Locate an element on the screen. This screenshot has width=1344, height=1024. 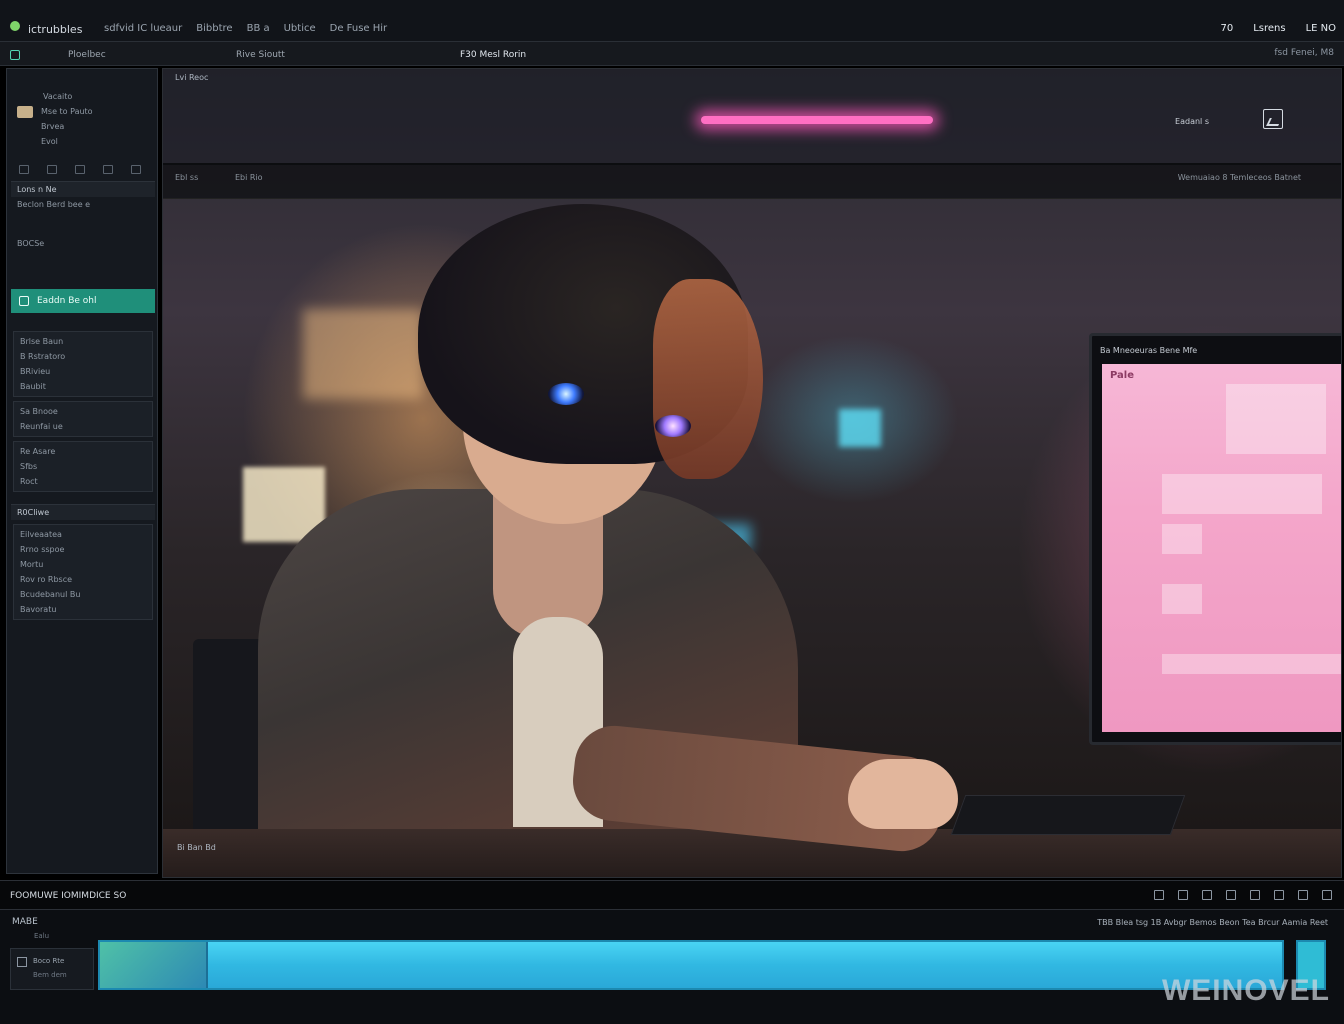
tab-home is located at coordinates (15, 55).